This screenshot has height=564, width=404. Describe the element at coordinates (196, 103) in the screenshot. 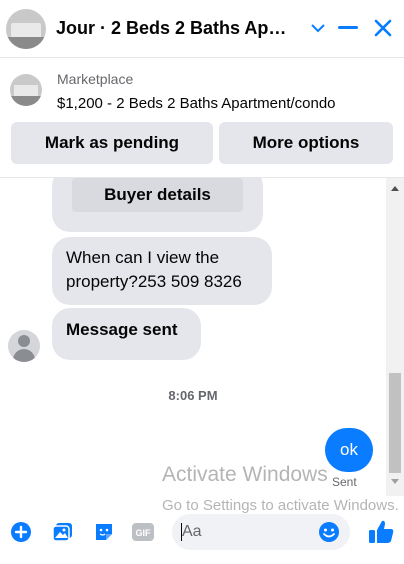

I see `listing-description: $1,200 - 2 Beds 2 Baths Apartment/condo` at that location.